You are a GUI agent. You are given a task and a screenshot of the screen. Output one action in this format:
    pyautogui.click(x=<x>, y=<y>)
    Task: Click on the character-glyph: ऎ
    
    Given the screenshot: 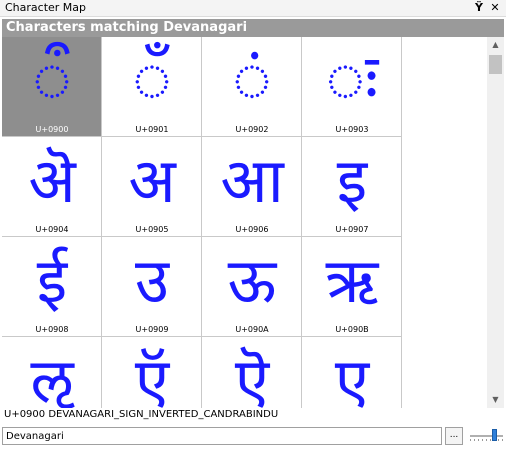 What is the action you would take?
    pyautogui.click(x=252, y=376)
    